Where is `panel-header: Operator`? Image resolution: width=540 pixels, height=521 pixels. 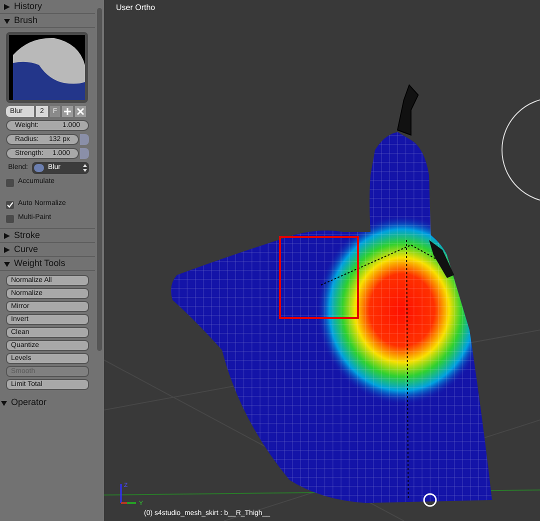 panel-header: Operator is located at coordinates (48, 403).